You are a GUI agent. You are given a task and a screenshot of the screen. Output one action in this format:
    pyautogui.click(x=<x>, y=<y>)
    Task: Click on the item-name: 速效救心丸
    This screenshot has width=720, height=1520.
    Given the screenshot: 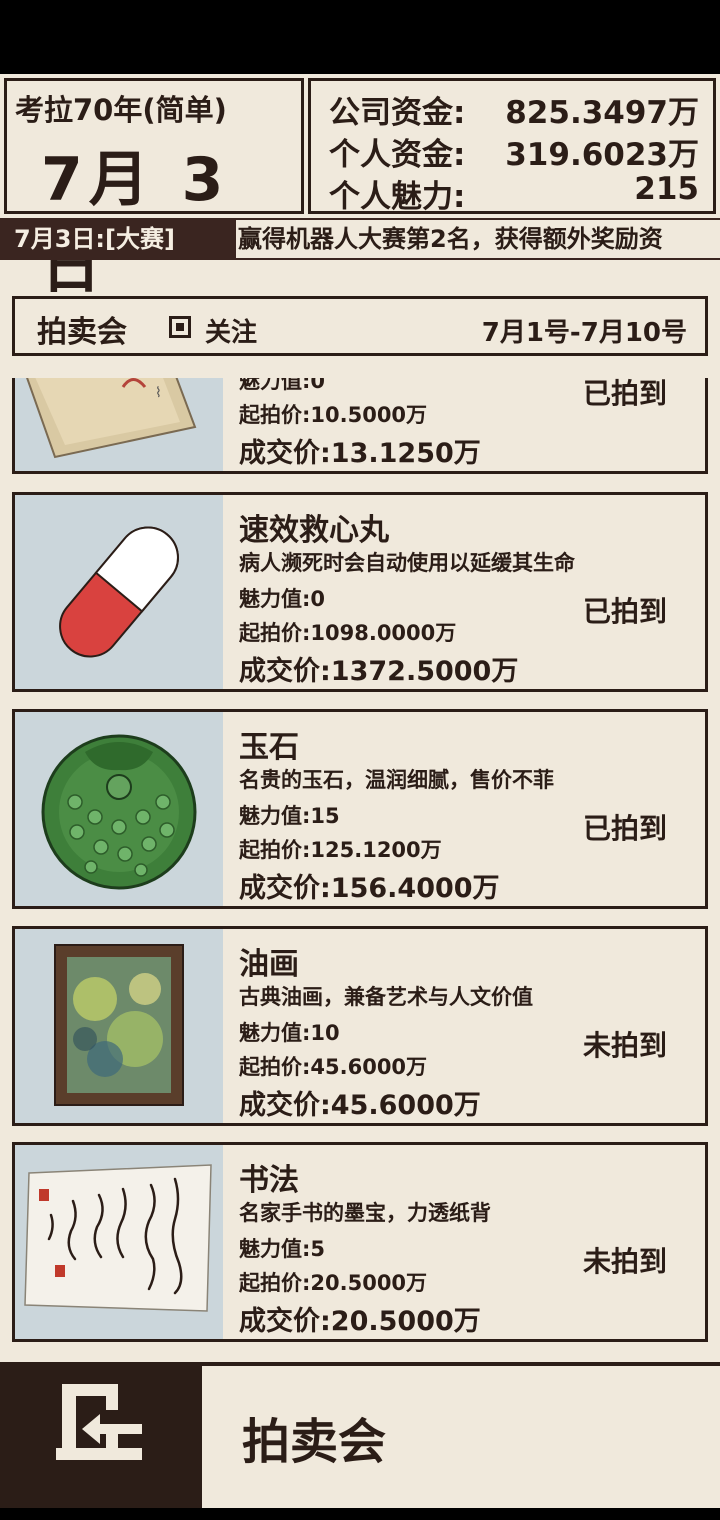 What is the action you would take?
    pyautogui.click(x=314, y=530)
    